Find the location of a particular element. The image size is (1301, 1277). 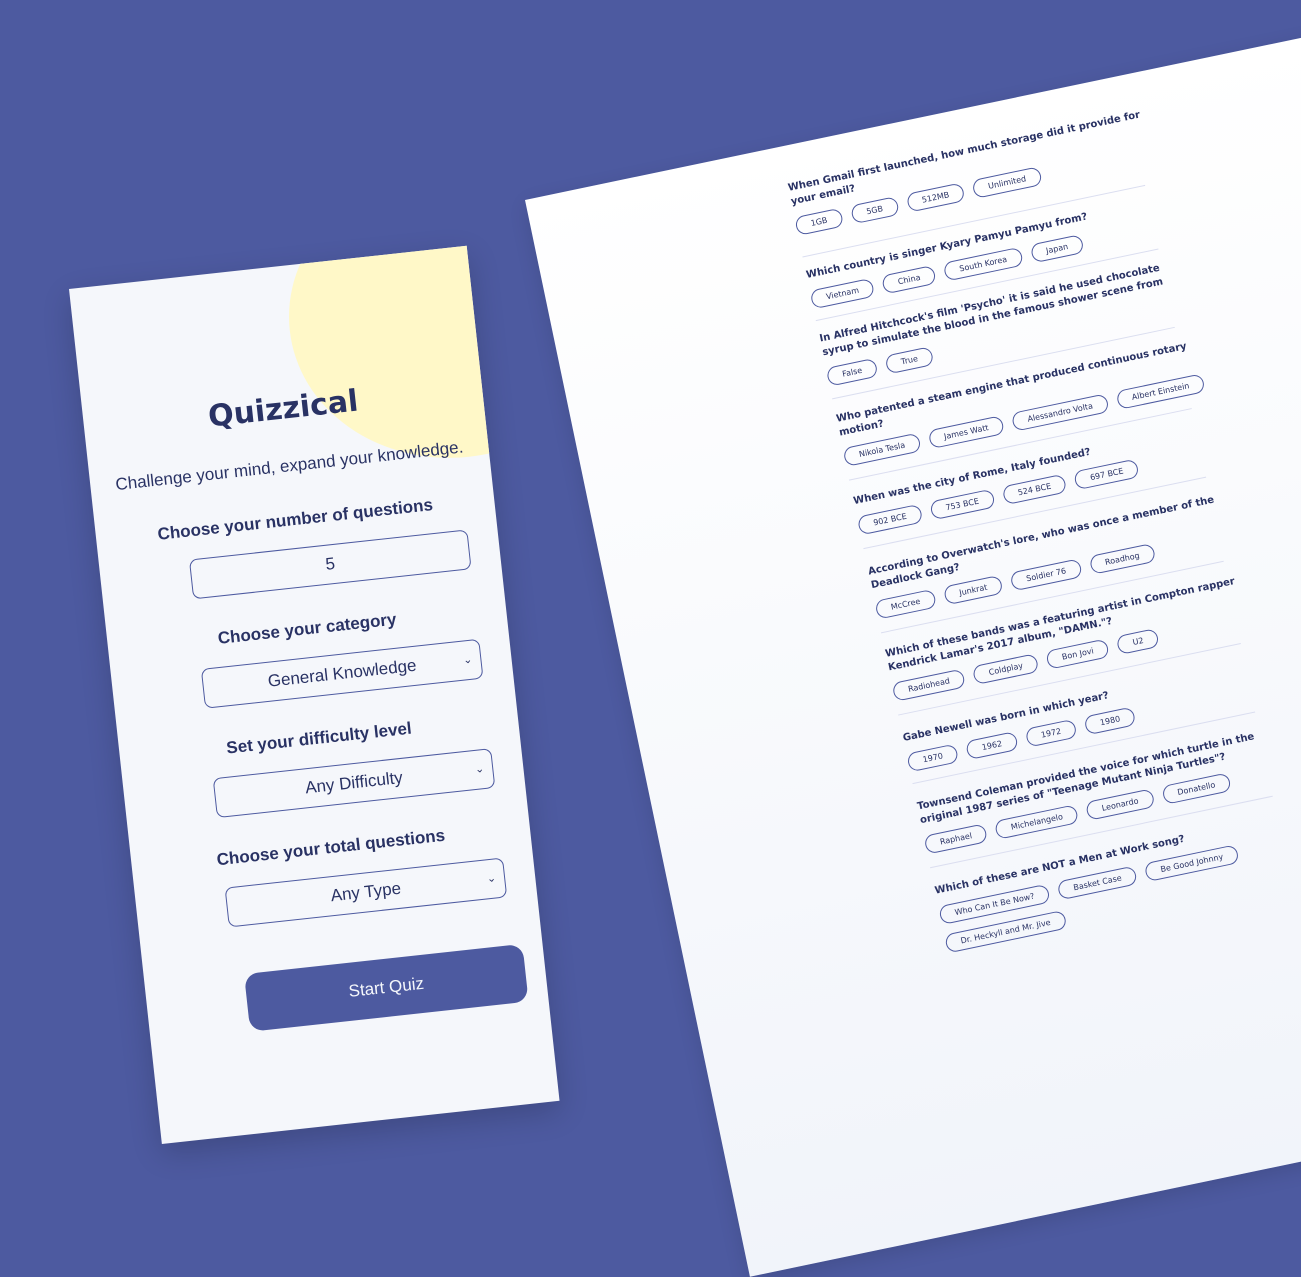

answer-option: 512MB is located at coordinates (935, 197).